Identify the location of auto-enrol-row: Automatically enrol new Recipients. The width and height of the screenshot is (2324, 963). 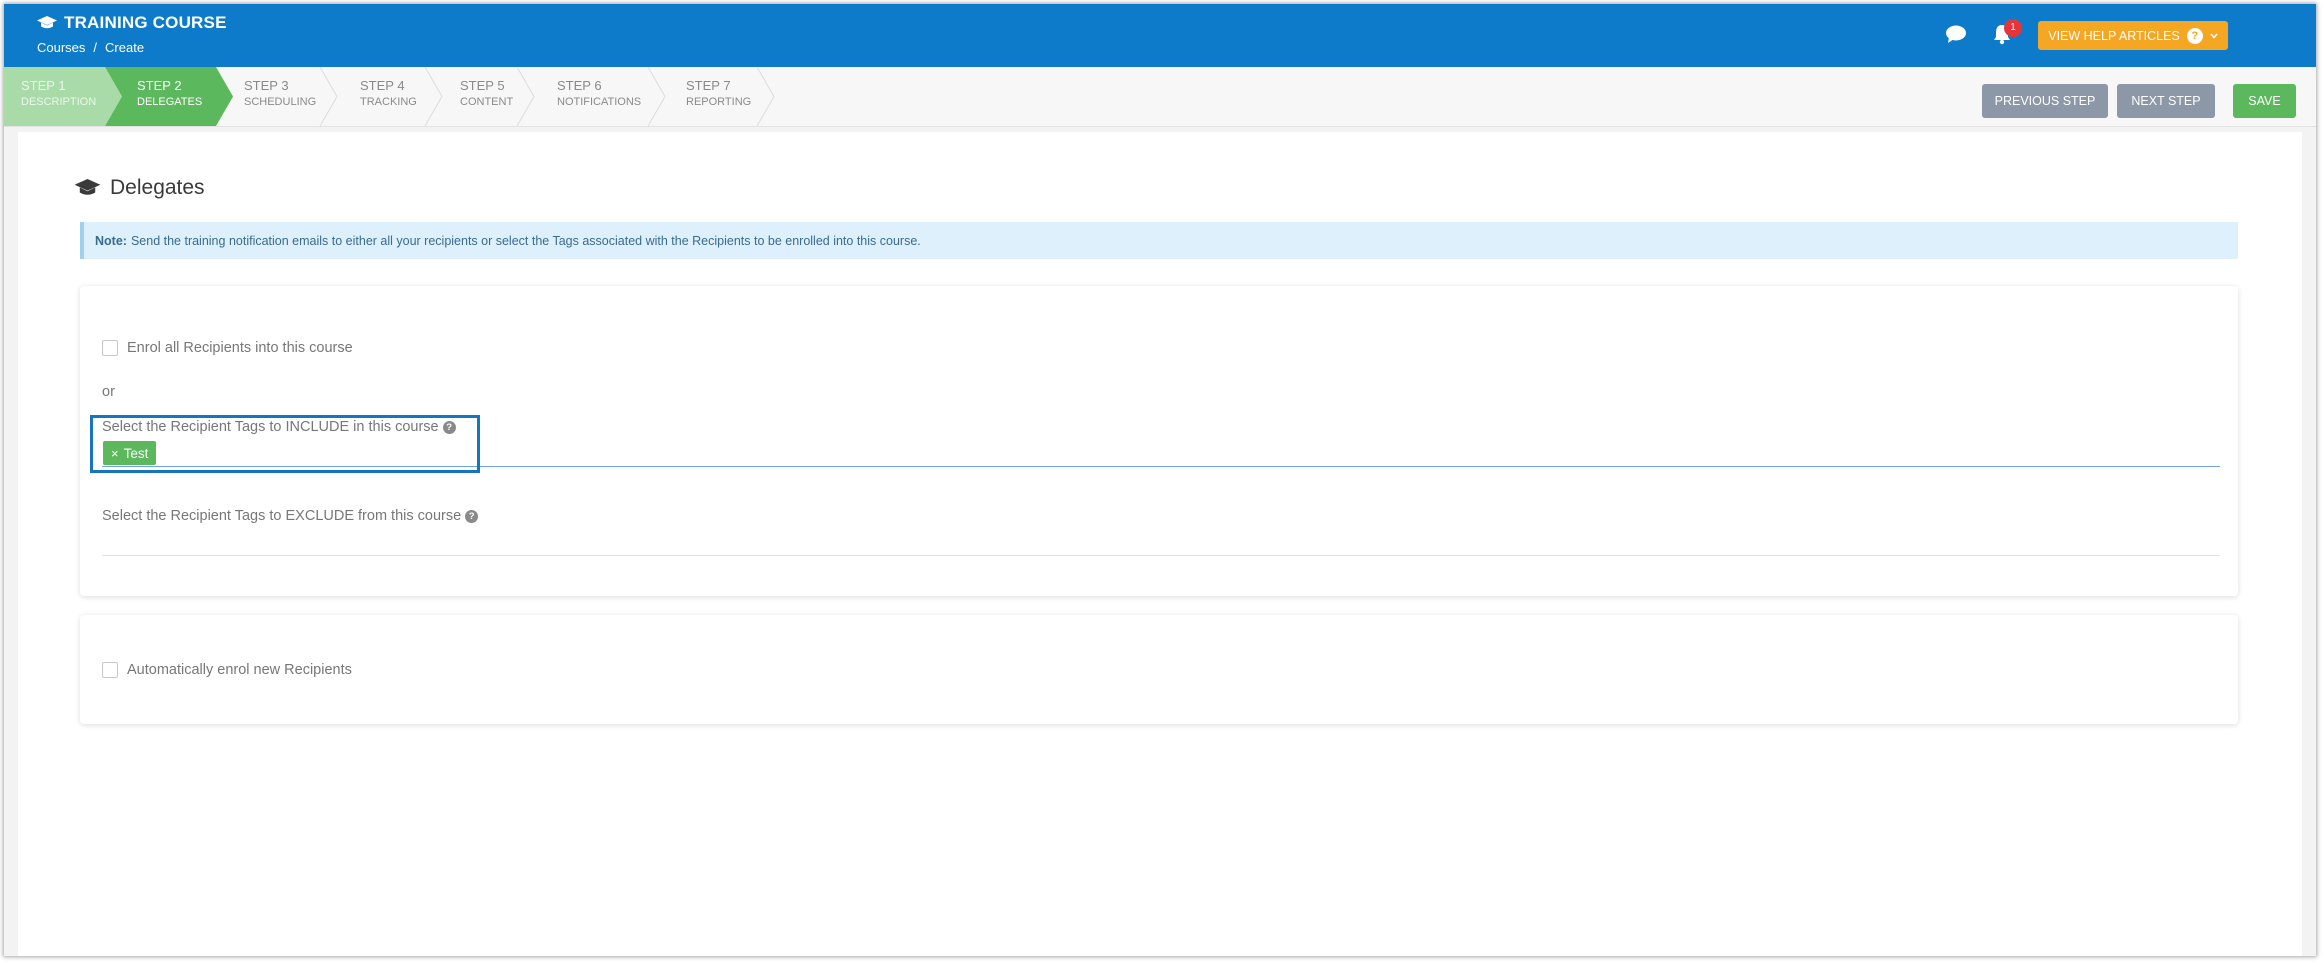
(227, 670).